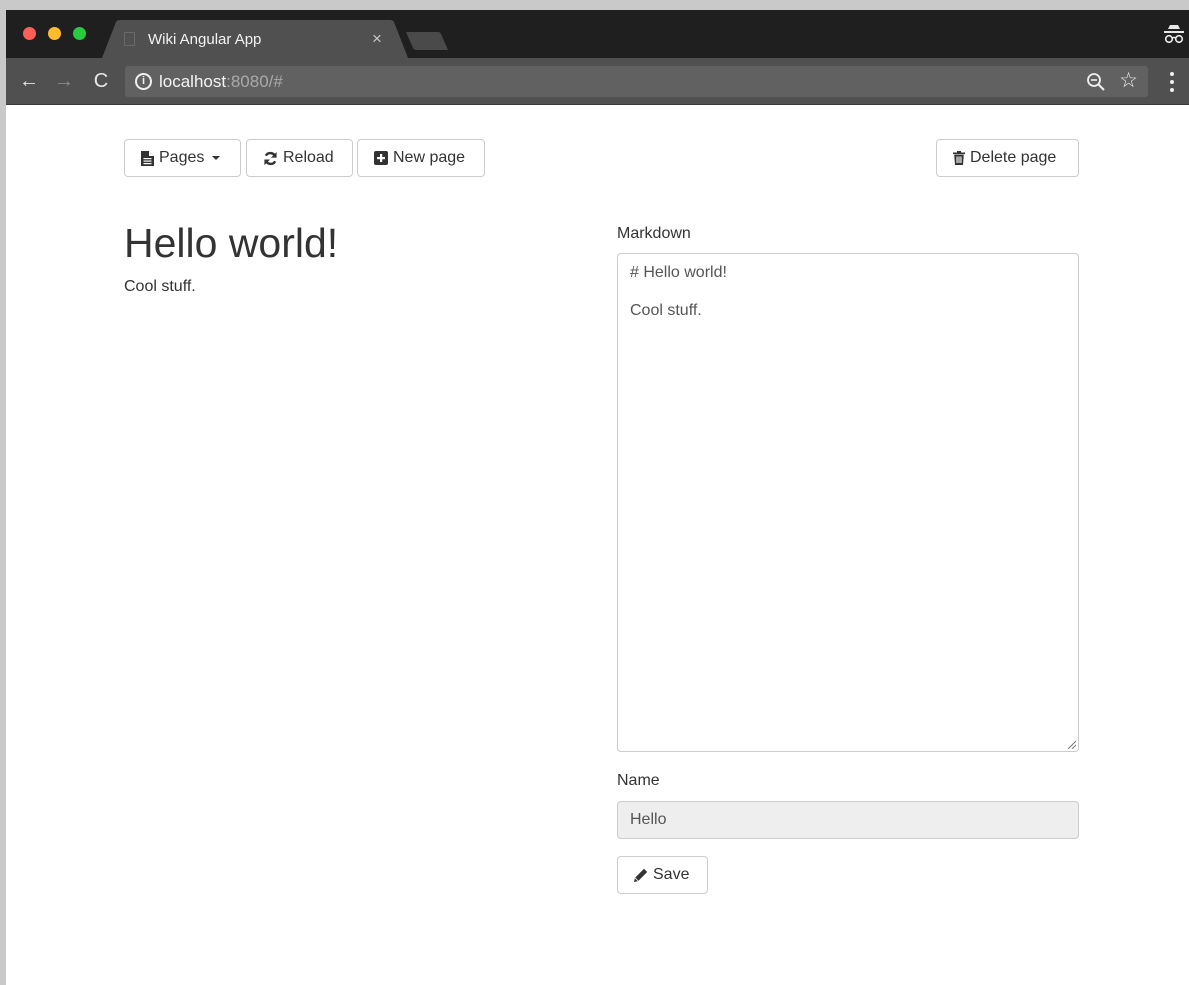  Describe the element at coordinates (429, 157) in the screenshot. I see `new-page-label: New page` at that location.